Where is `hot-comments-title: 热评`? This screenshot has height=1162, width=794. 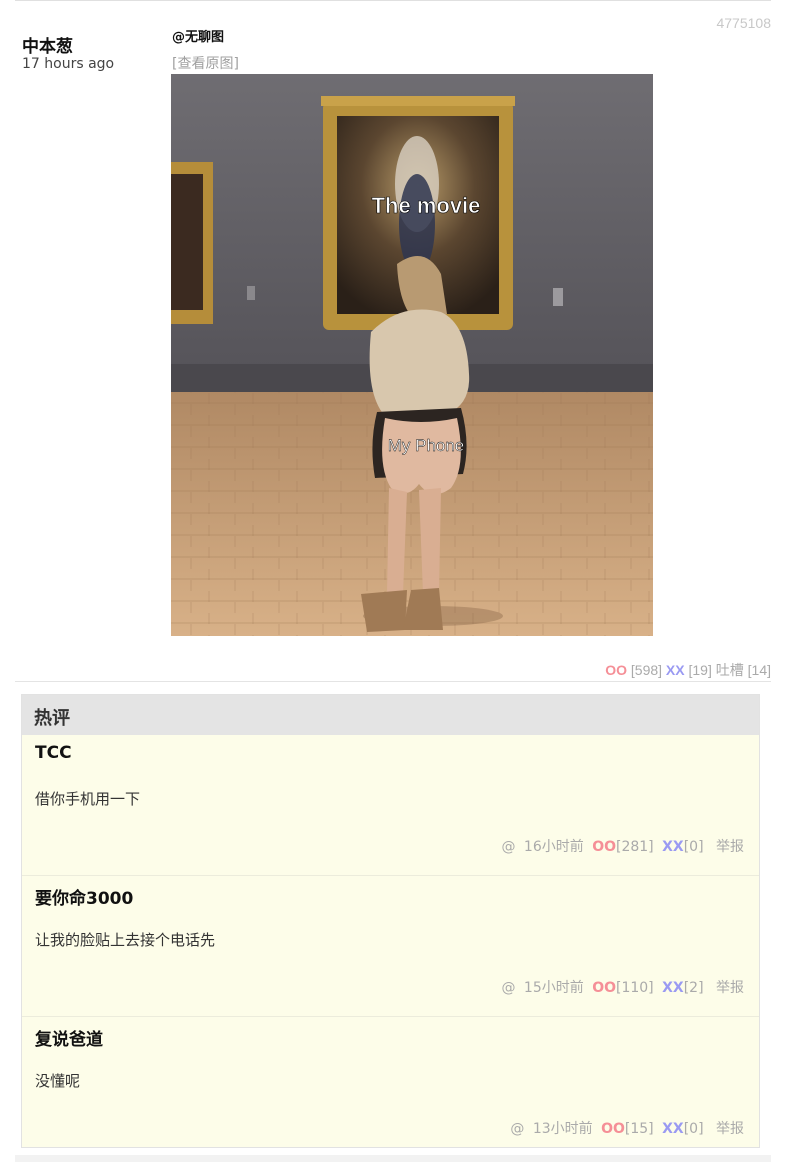 hot-comments-title: 热评 is located at coordinates (390, 715).